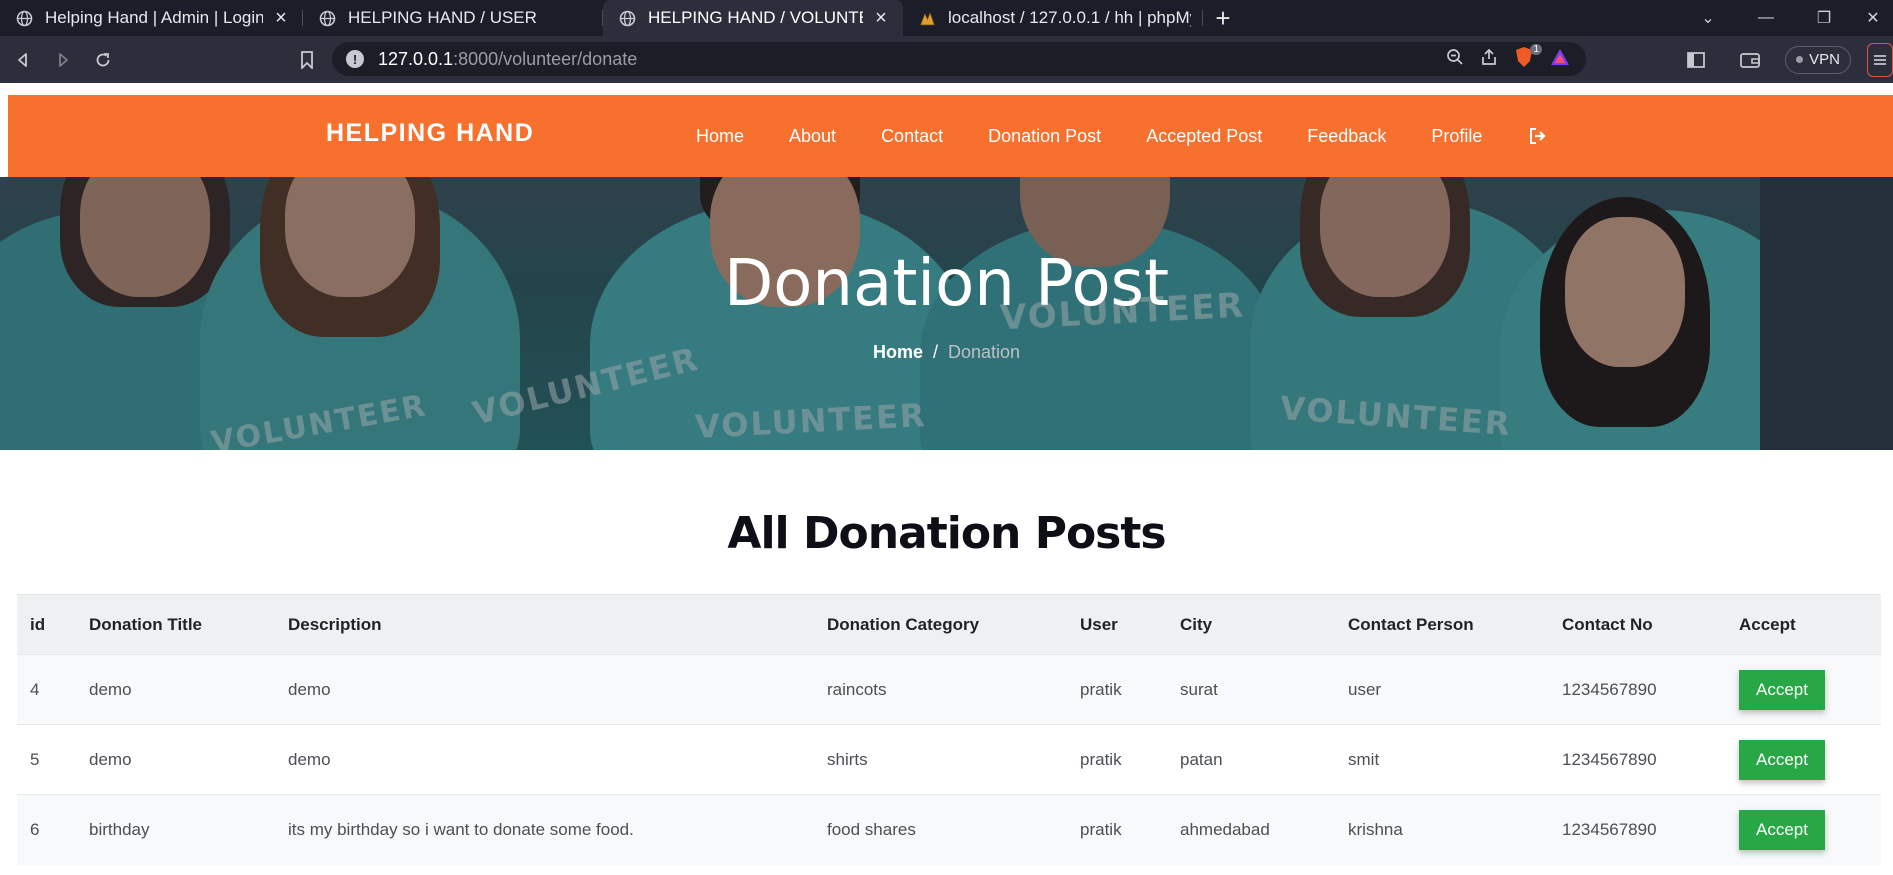  I want to click on bookmark-icon, so click(307, 60).